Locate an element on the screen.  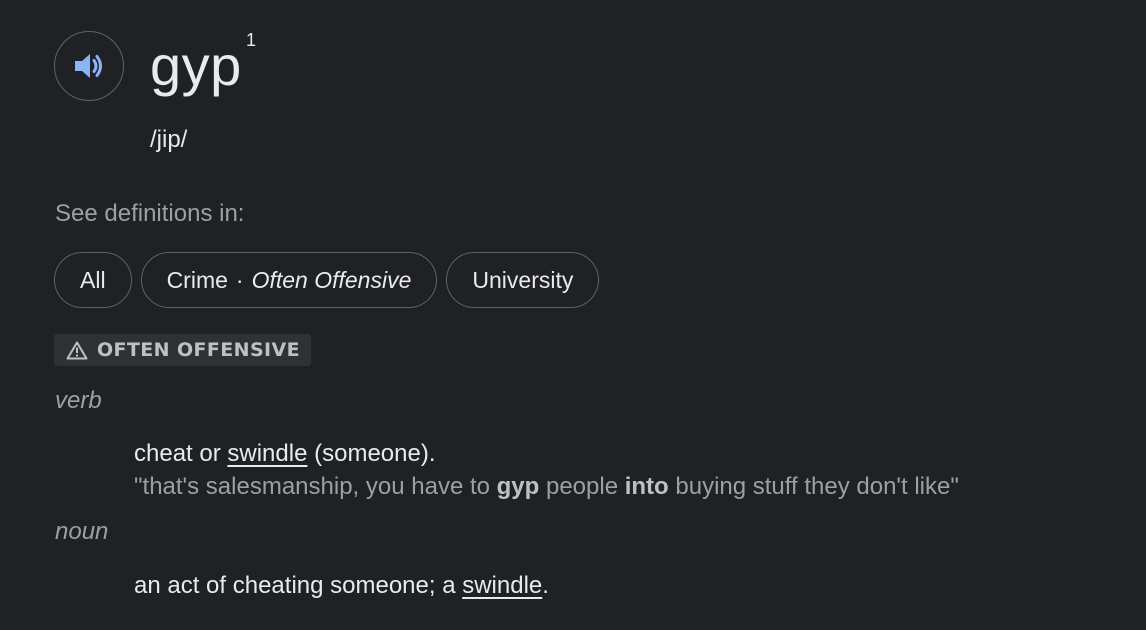
chip-qualifier: Often Offensive is located at coordinates (331, 279).